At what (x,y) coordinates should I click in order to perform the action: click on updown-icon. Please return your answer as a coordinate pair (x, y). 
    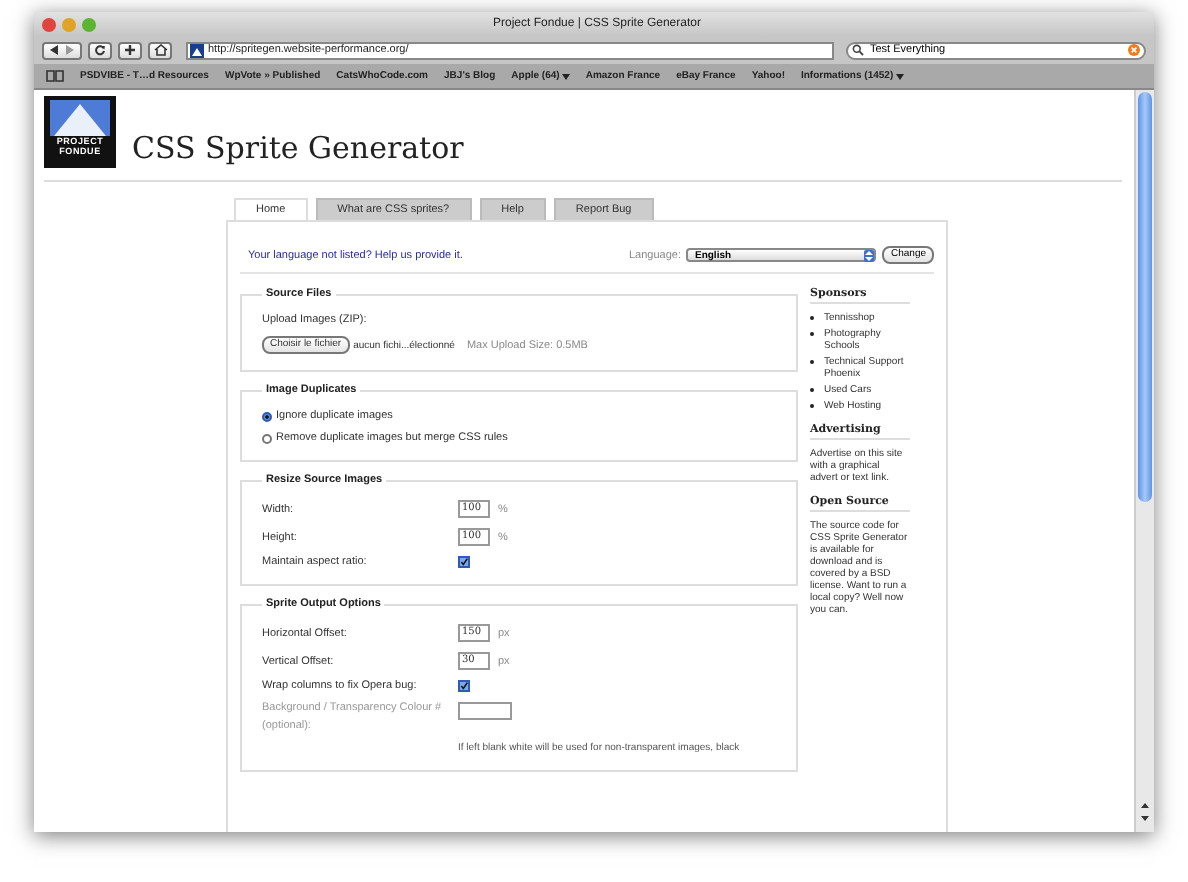
    Looking at the image, I should click on (869, 255).